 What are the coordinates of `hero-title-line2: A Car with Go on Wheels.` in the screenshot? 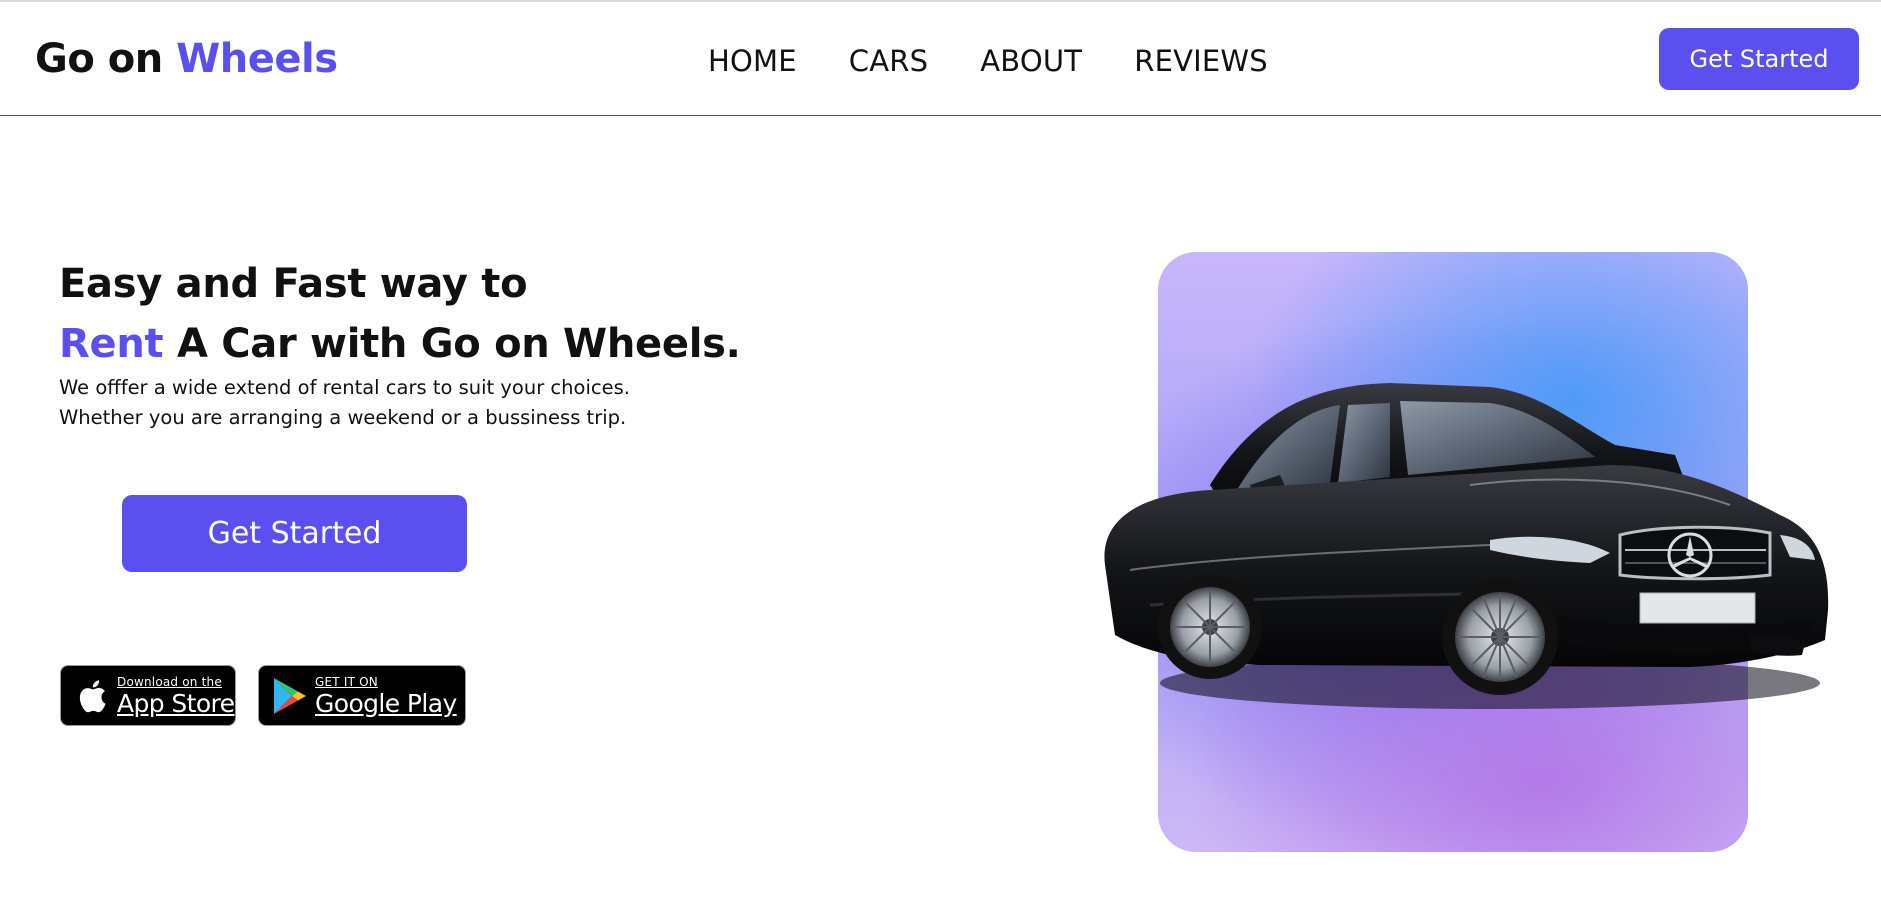 It's located at (458, 344).